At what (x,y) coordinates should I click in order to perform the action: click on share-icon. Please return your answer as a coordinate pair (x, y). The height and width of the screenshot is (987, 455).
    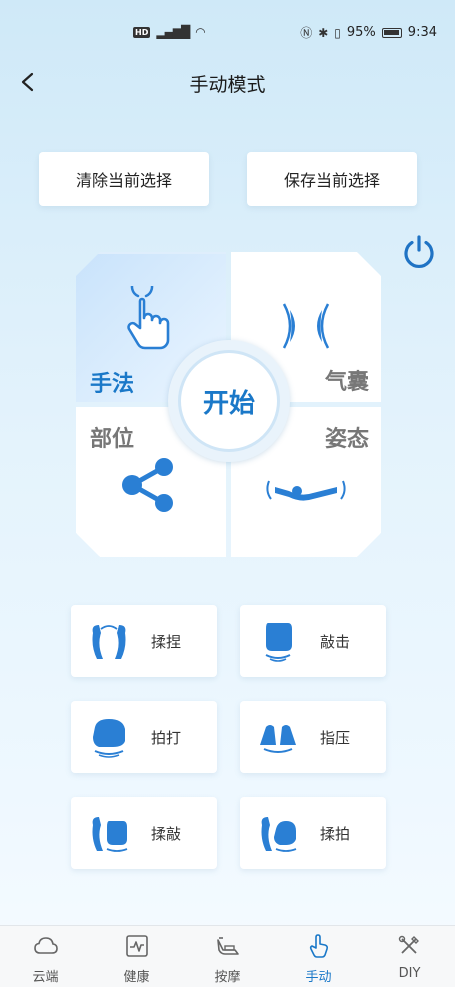
    Looking at the image, I should click on (148, 485).